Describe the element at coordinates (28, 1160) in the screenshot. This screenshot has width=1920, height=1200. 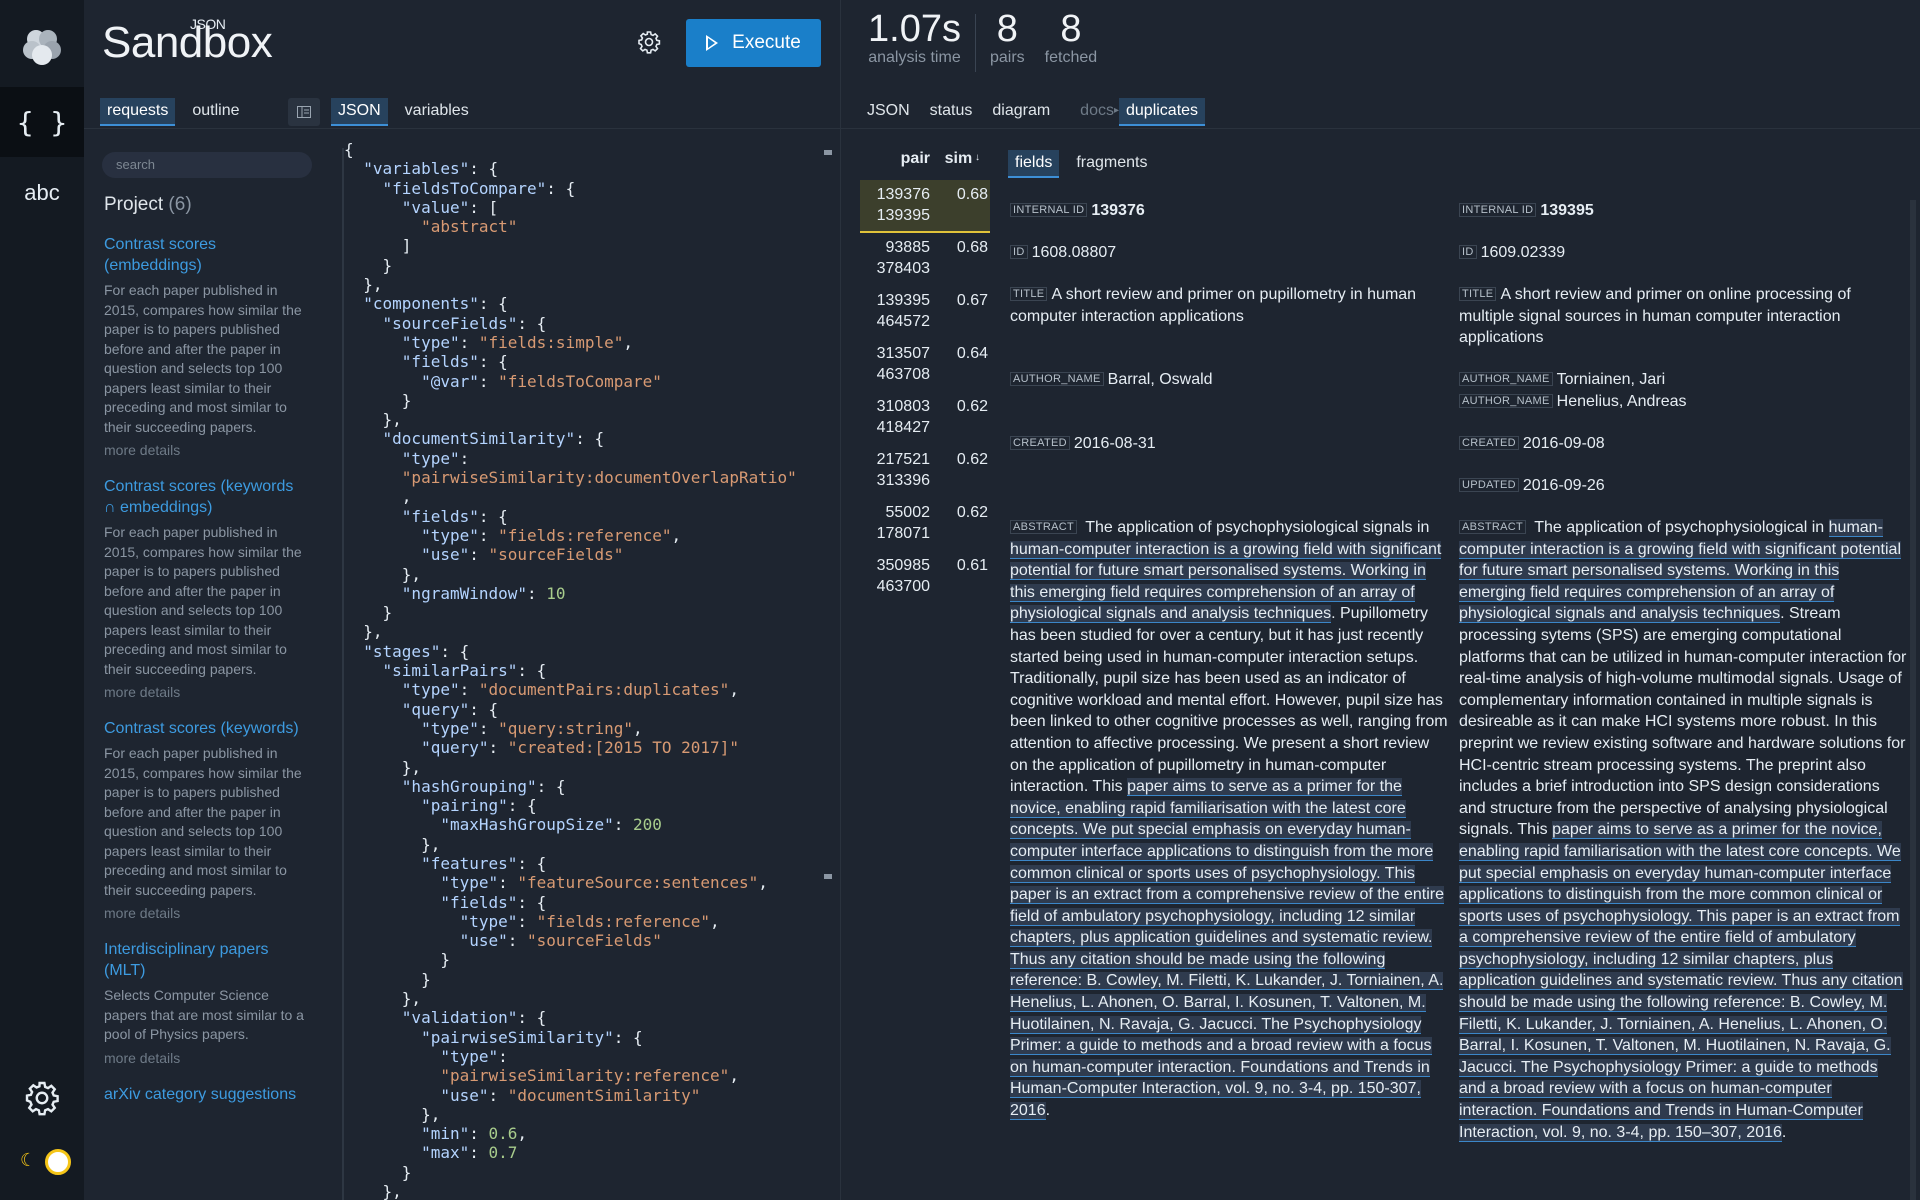
I see `moon-icon: ☾` at that location.